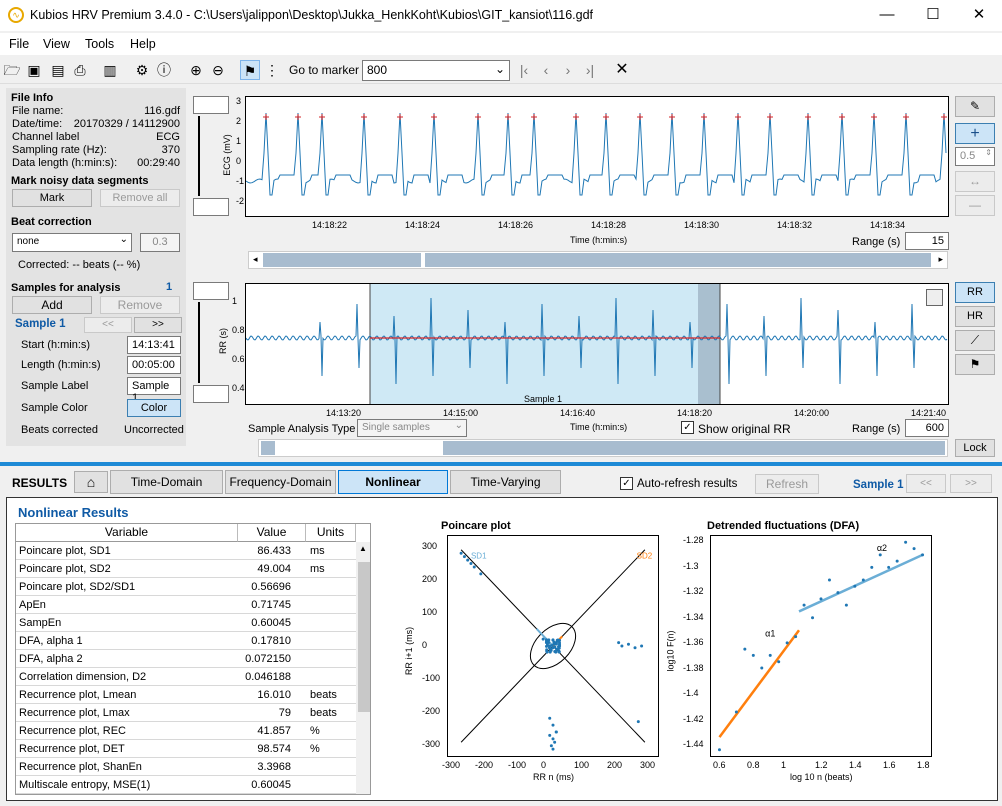  Describe the element at coordinates (695, 413) in the screenshot. I see `rr-xtick: 14:18:20` at that location.